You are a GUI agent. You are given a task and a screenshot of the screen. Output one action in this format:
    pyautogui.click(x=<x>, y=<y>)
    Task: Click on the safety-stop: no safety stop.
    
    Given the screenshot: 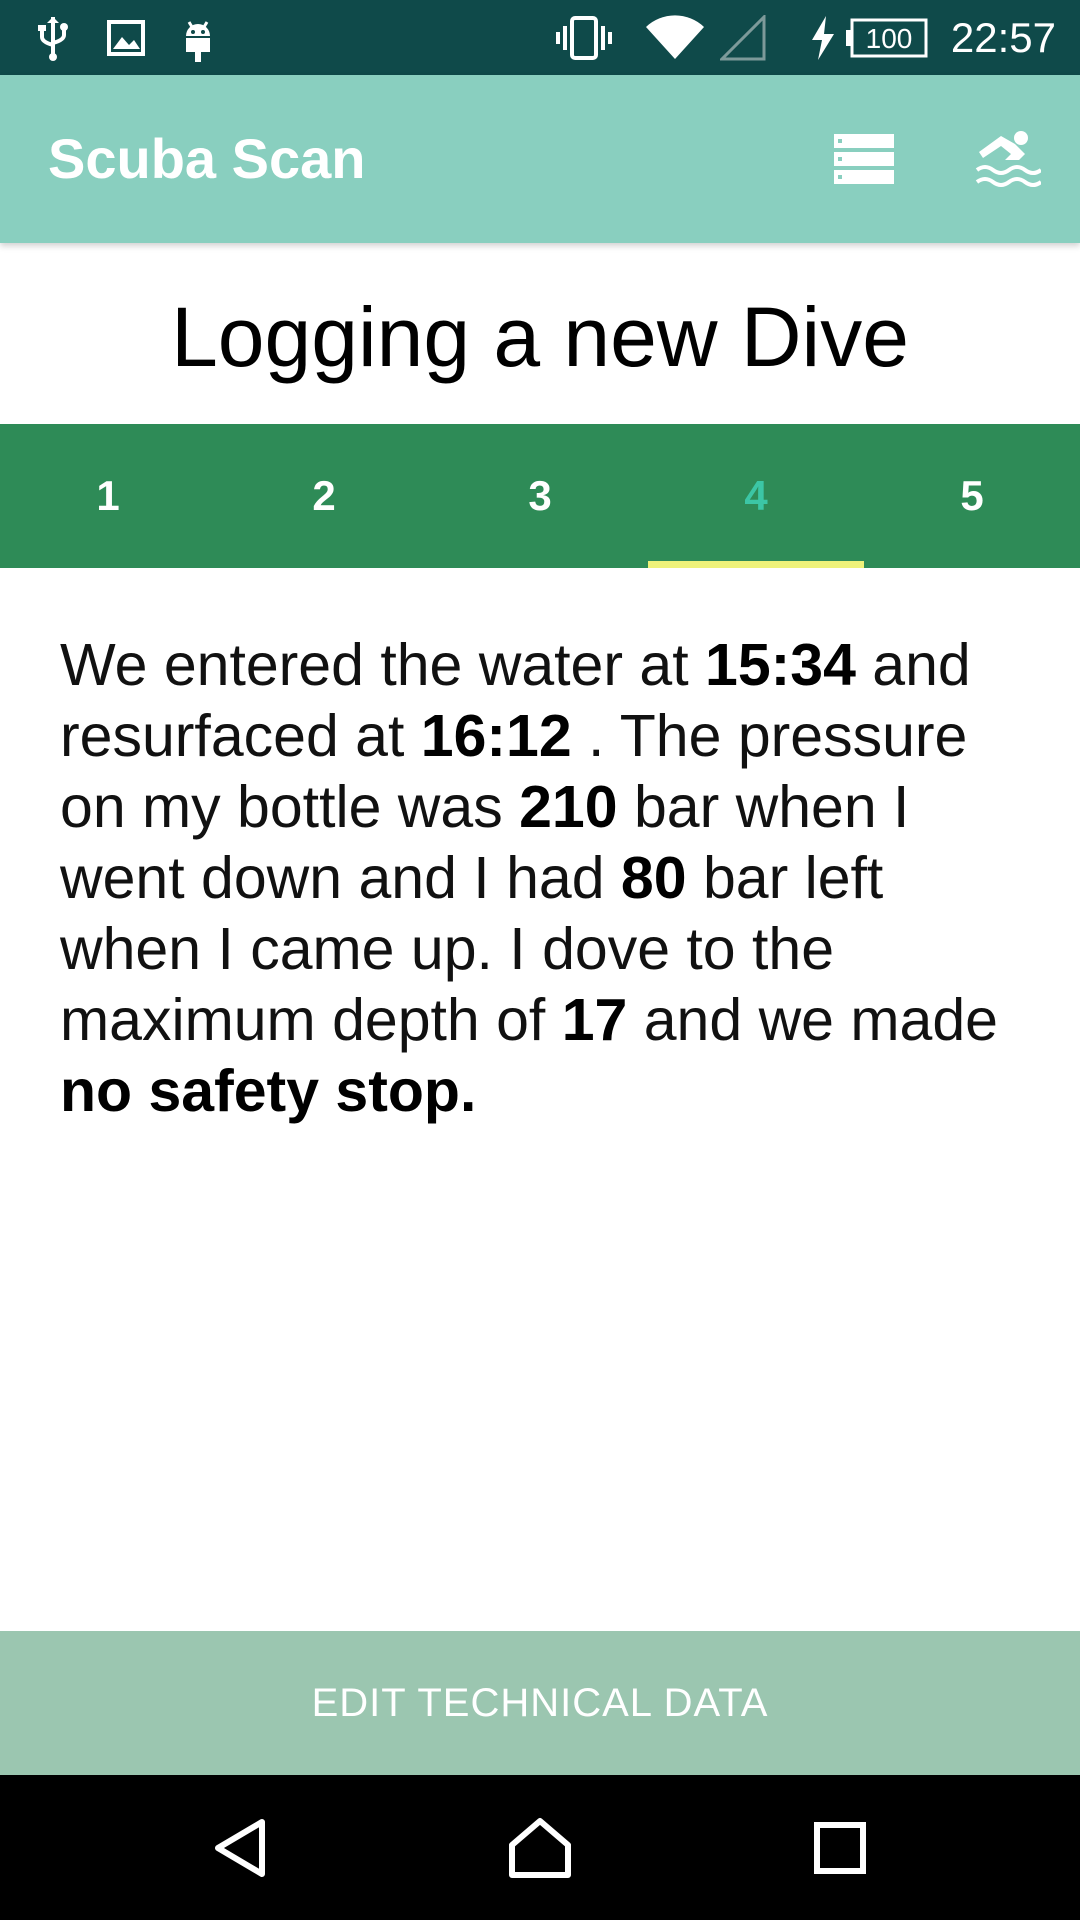 What is the action you would take?
    pyautogui.click(x=268, y=1091)
    